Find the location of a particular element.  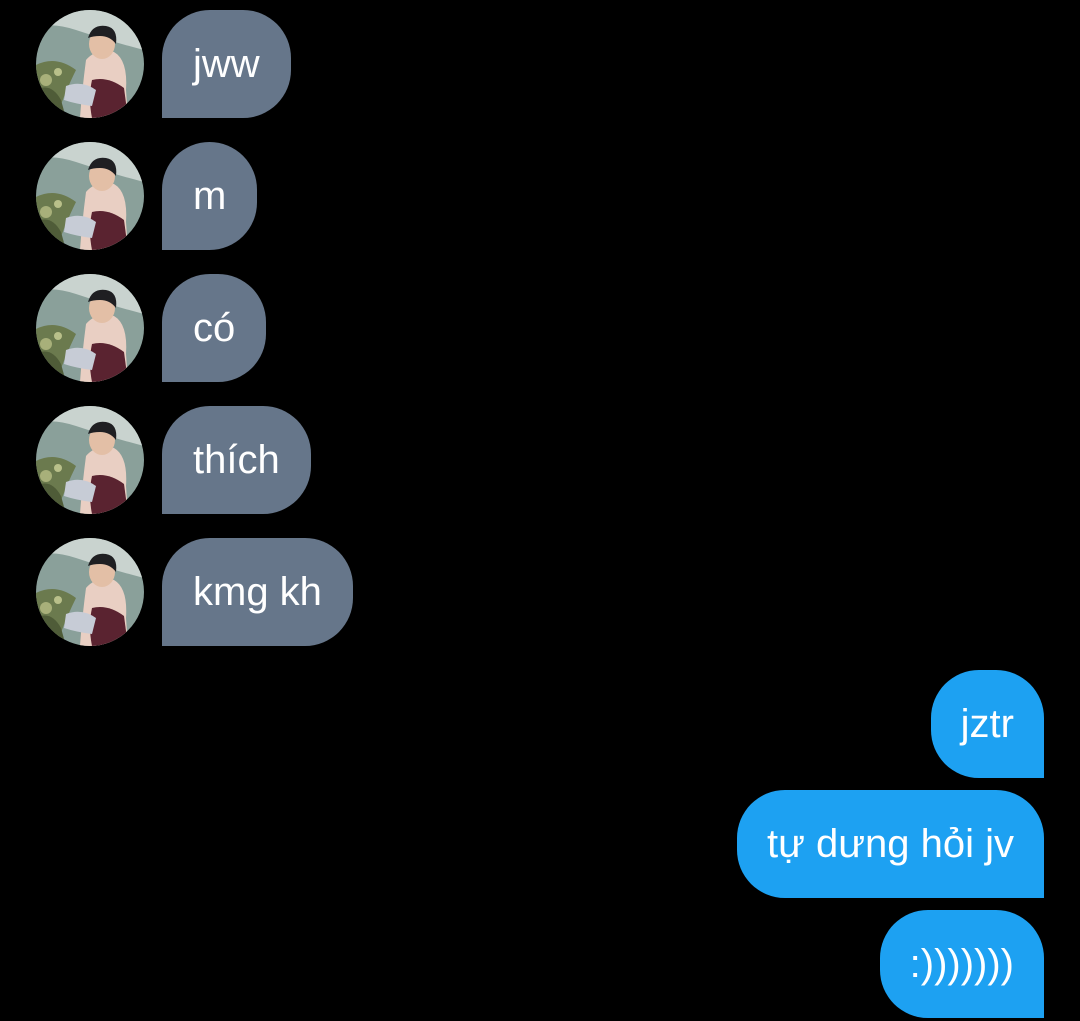

message-text: jztr is located at coordinates (987, 723).